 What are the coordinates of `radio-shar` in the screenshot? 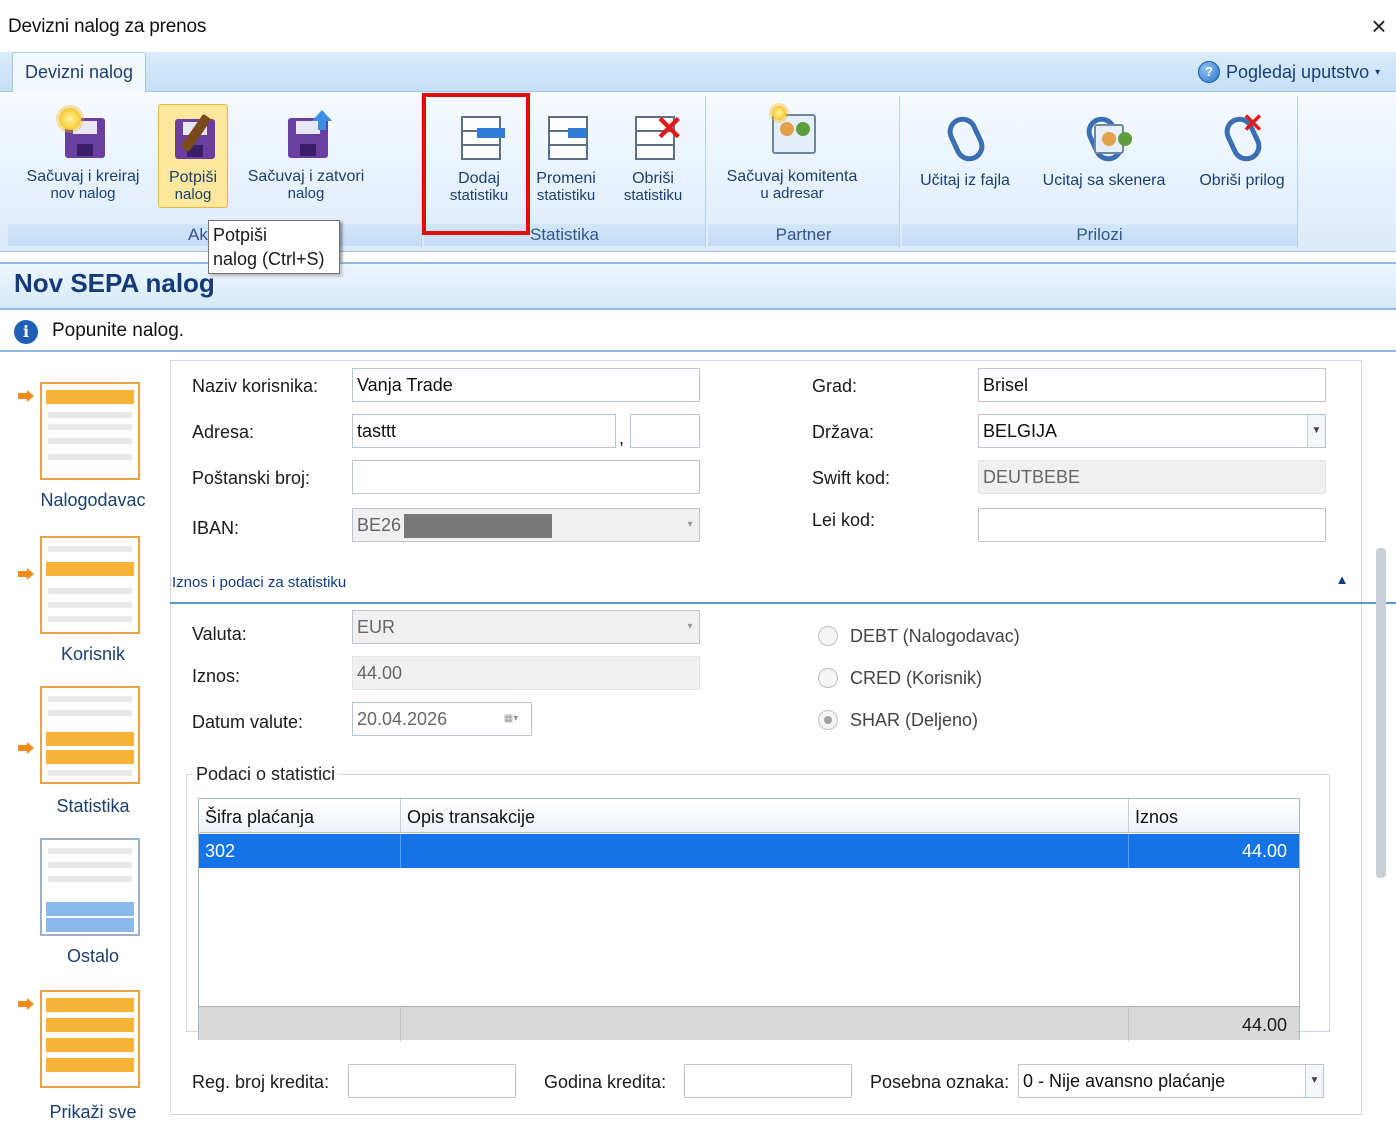 It's located at (828, 720).